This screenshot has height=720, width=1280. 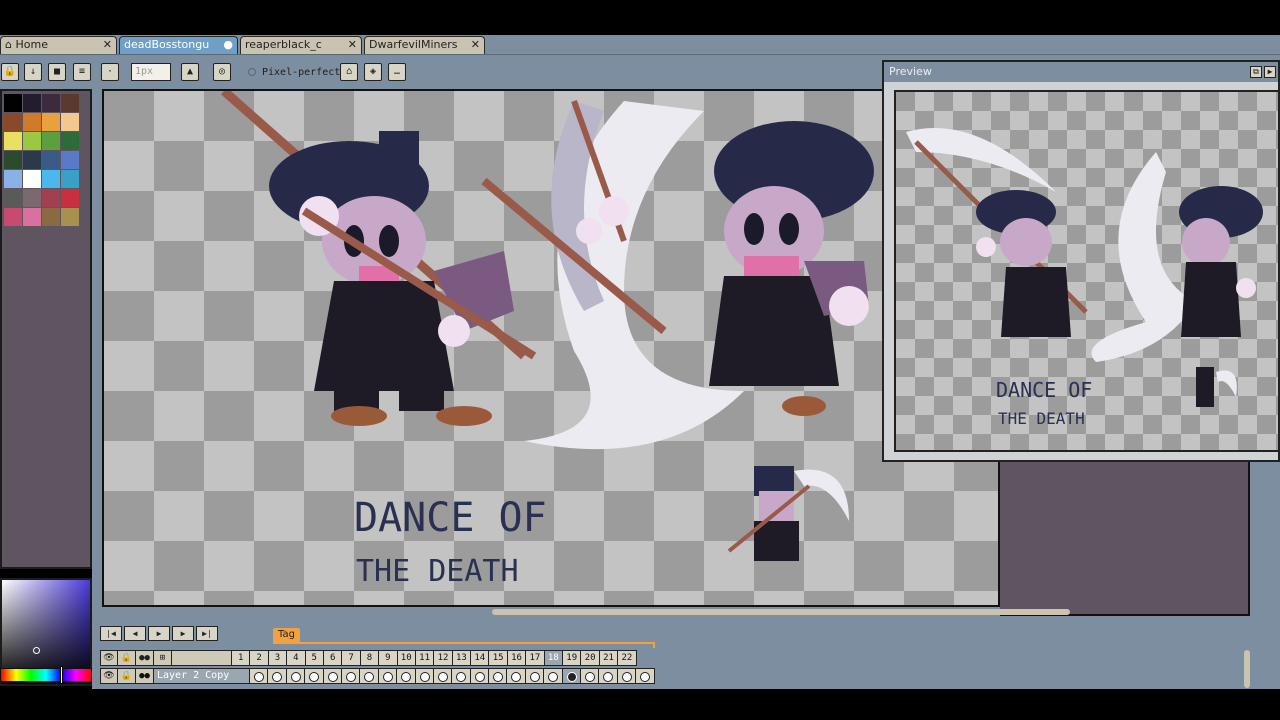 I want to click on frame-number: 22, so click(x=627, y=658).